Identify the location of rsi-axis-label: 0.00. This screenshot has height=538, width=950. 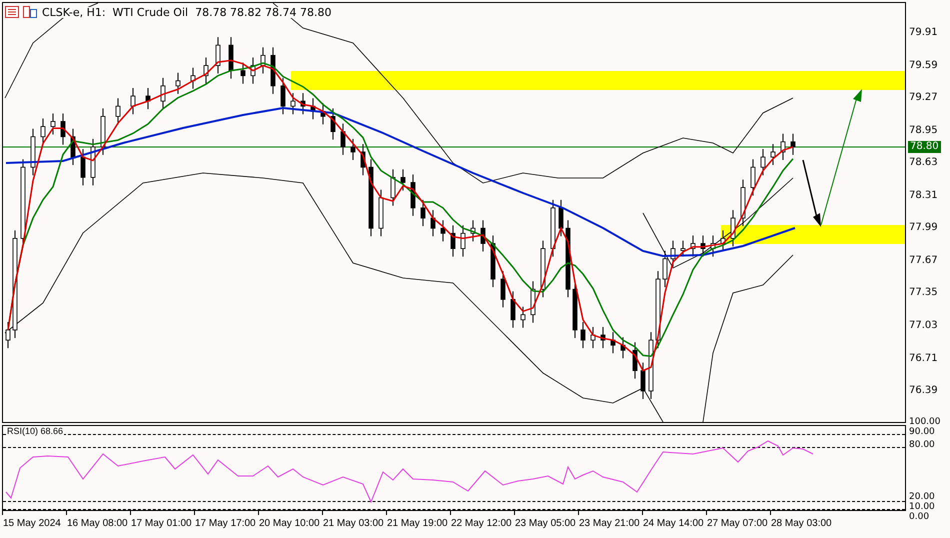
(919, 517).